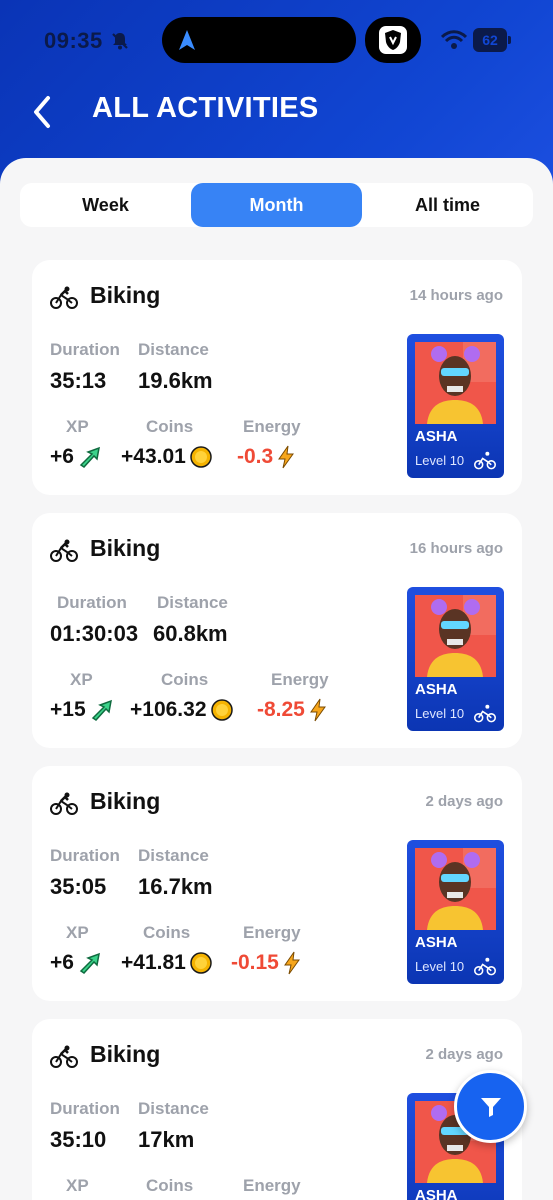 This screenshot has height=1200, width=553. I want to click on app-badge, so click(393, 40).